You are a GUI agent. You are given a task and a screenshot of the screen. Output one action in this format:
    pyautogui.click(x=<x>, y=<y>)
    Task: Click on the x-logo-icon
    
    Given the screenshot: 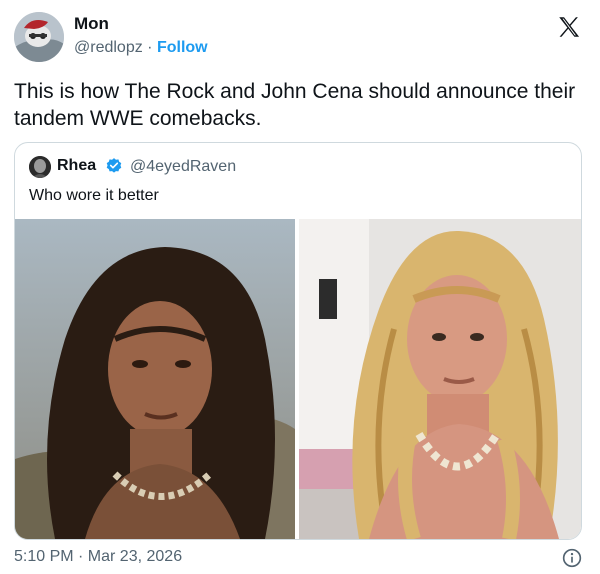 What is the action you would take?
    pyautogui.click(x=569, y=27)
    